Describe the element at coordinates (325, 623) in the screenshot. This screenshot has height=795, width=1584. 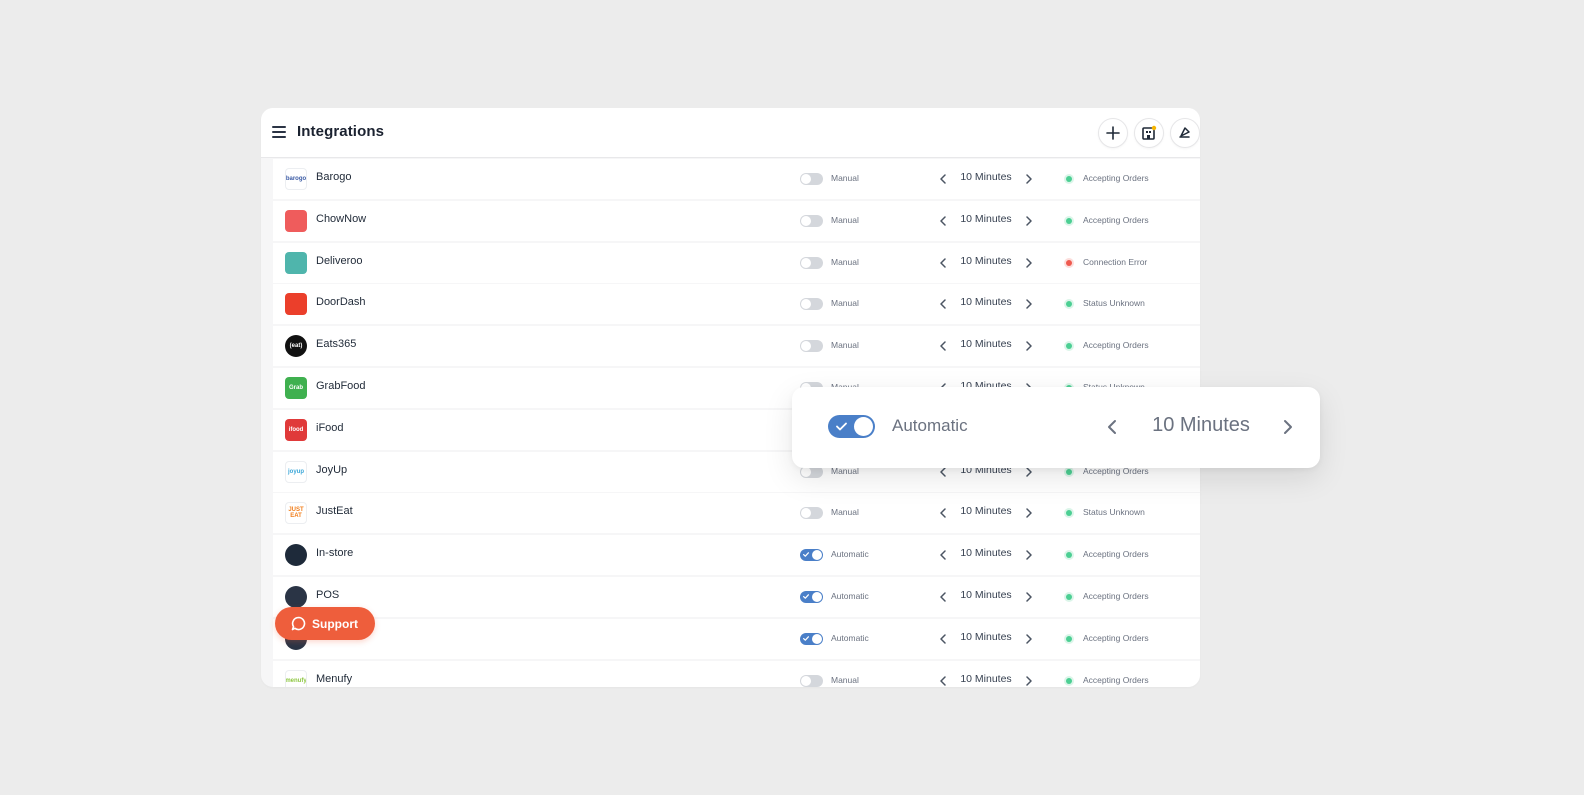
I see `support-button: Support` at that location.